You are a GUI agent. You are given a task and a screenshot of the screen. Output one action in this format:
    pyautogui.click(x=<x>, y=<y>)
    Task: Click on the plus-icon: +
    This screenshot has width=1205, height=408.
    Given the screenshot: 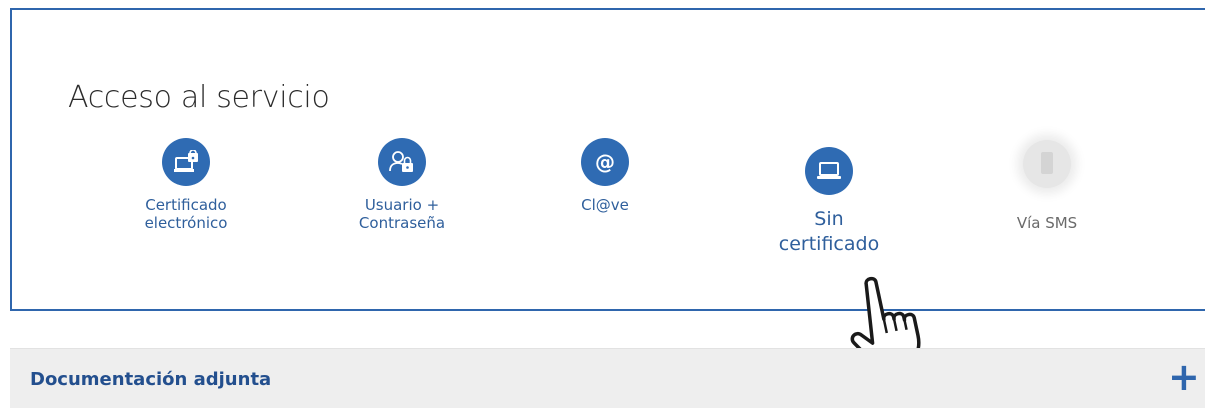 What is the action you would take?
    pyautogui.click(x=1184, y=377)
    